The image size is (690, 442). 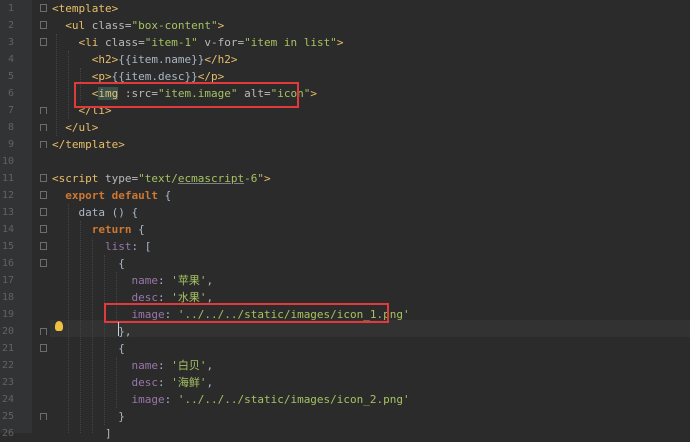 I want to click on line-number: 25, so click(x=7, y=416).